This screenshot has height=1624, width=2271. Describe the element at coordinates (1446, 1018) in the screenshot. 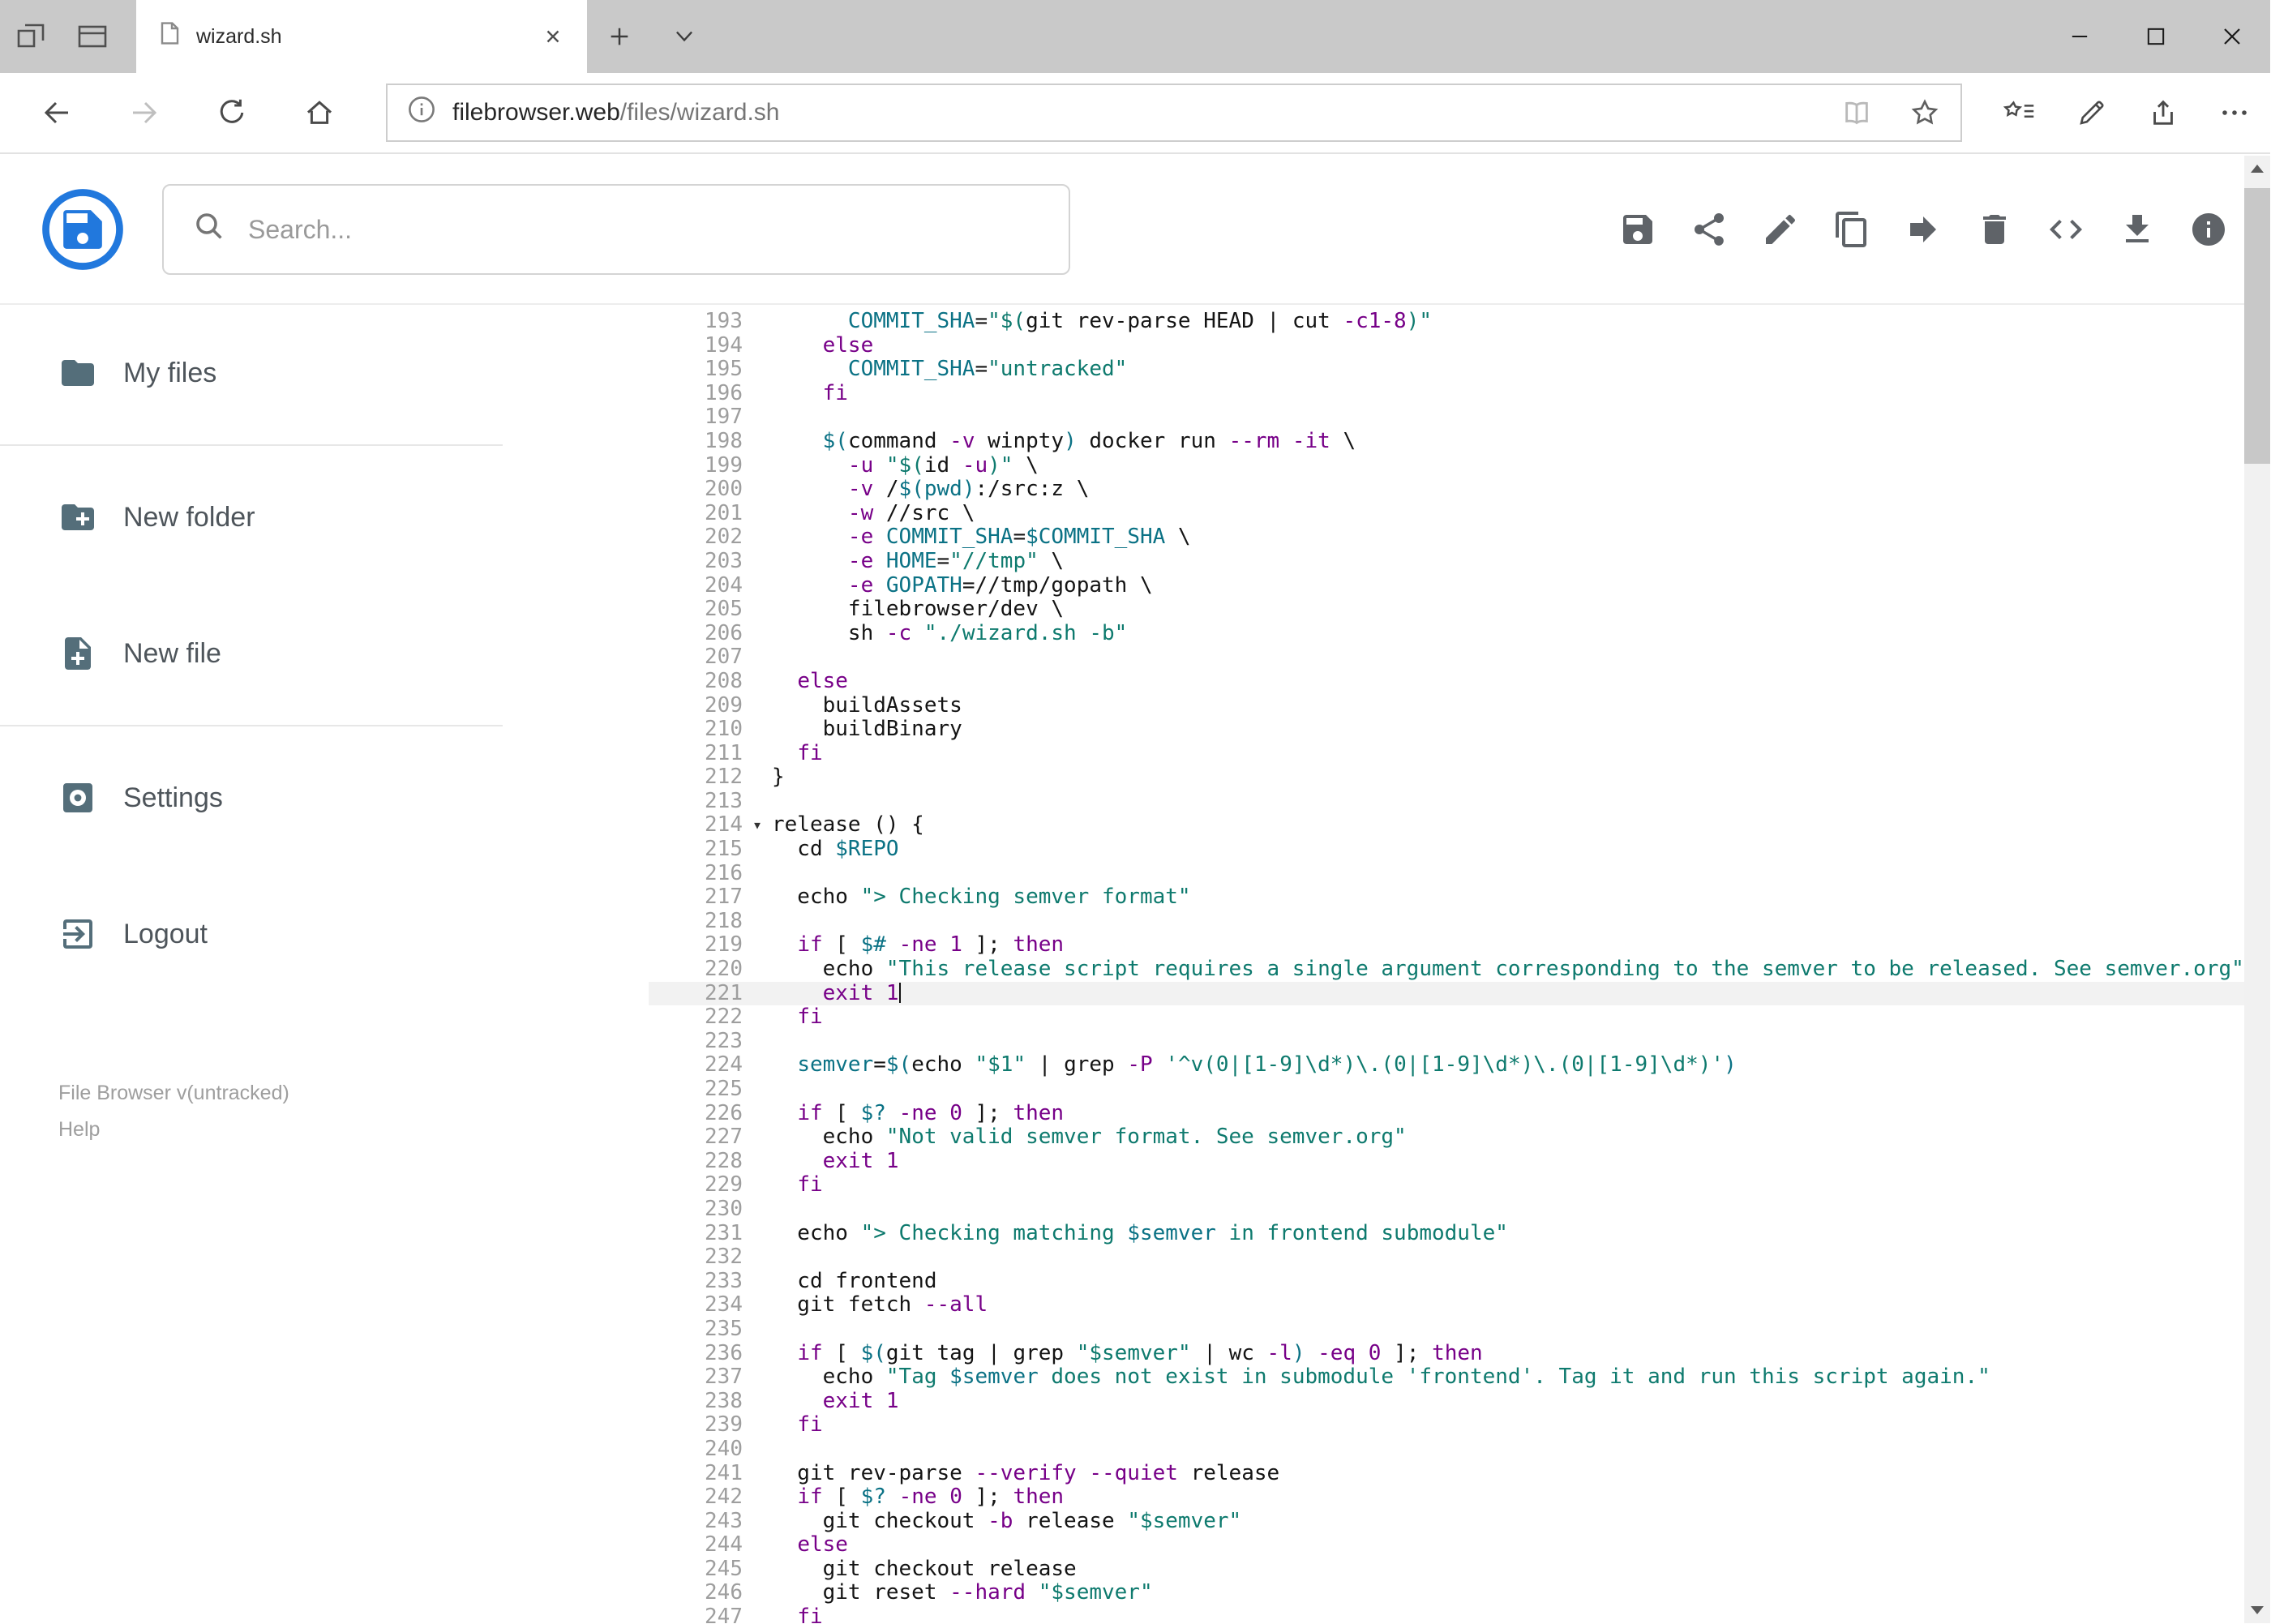

I see `code-line: 222 fi` at that location.